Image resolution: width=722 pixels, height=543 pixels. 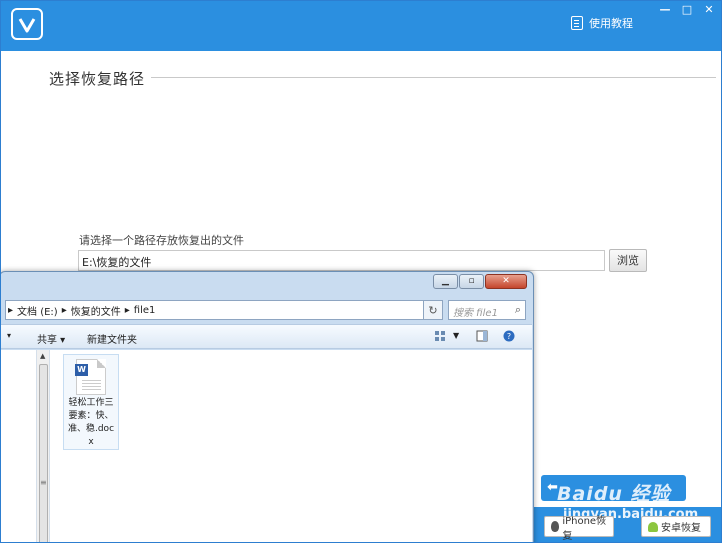 I want to click on tutorial-label: 使用教程, so click(x=611, y=23).